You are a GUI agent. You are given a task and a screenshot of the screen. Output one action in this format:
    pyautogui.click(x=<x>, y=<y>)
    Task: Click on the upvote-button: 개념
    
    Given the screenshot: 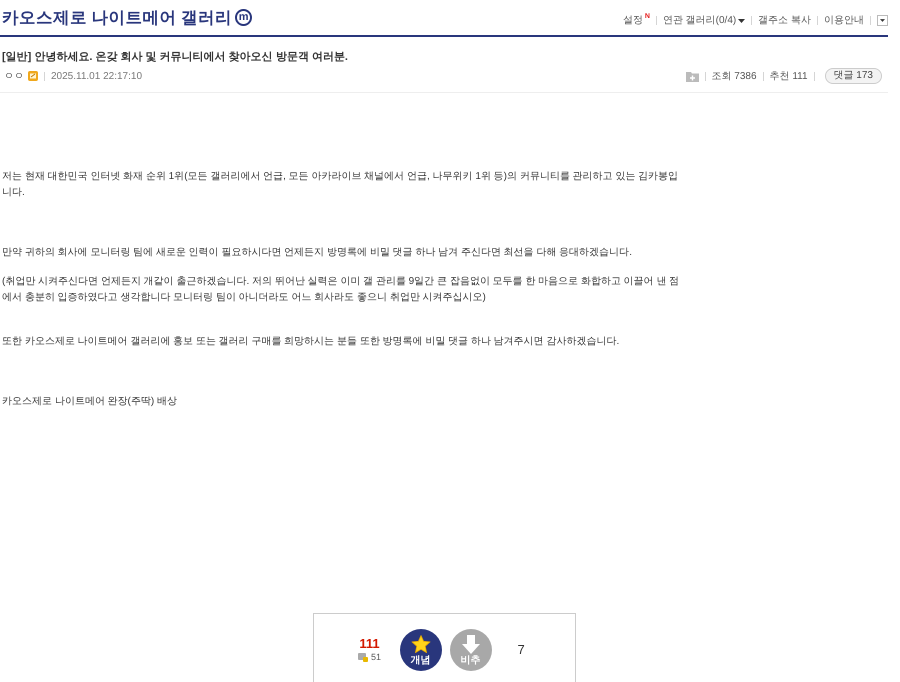 What is the action you would take?
    pyautogui.click(x=421, y=650)
    